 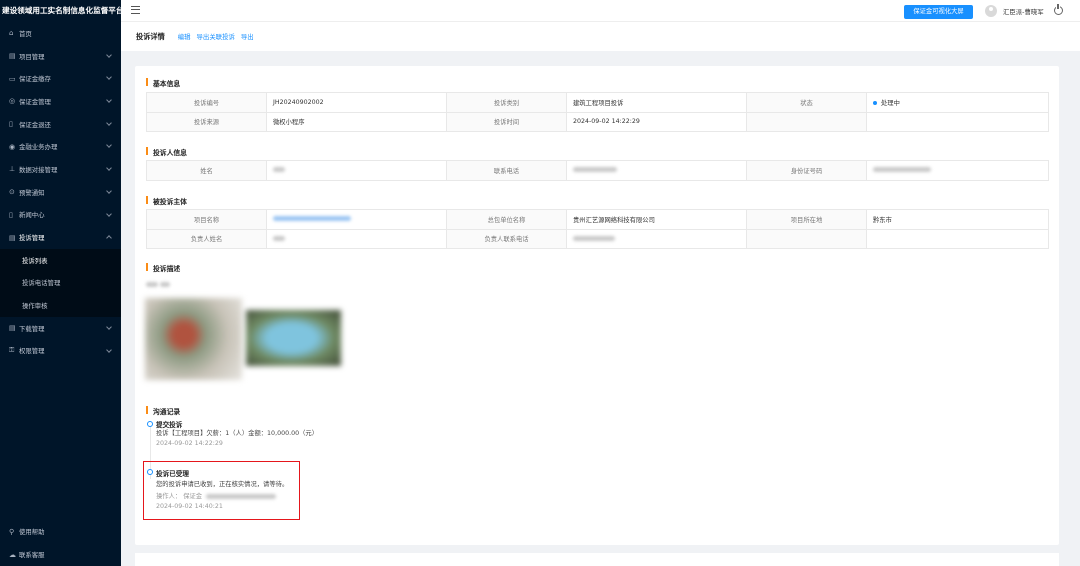 What do you see at coordinates (216, 36) in the screenshot?
I see `export-related-link: 导出关联投诉` at bounding box center [216, 36].